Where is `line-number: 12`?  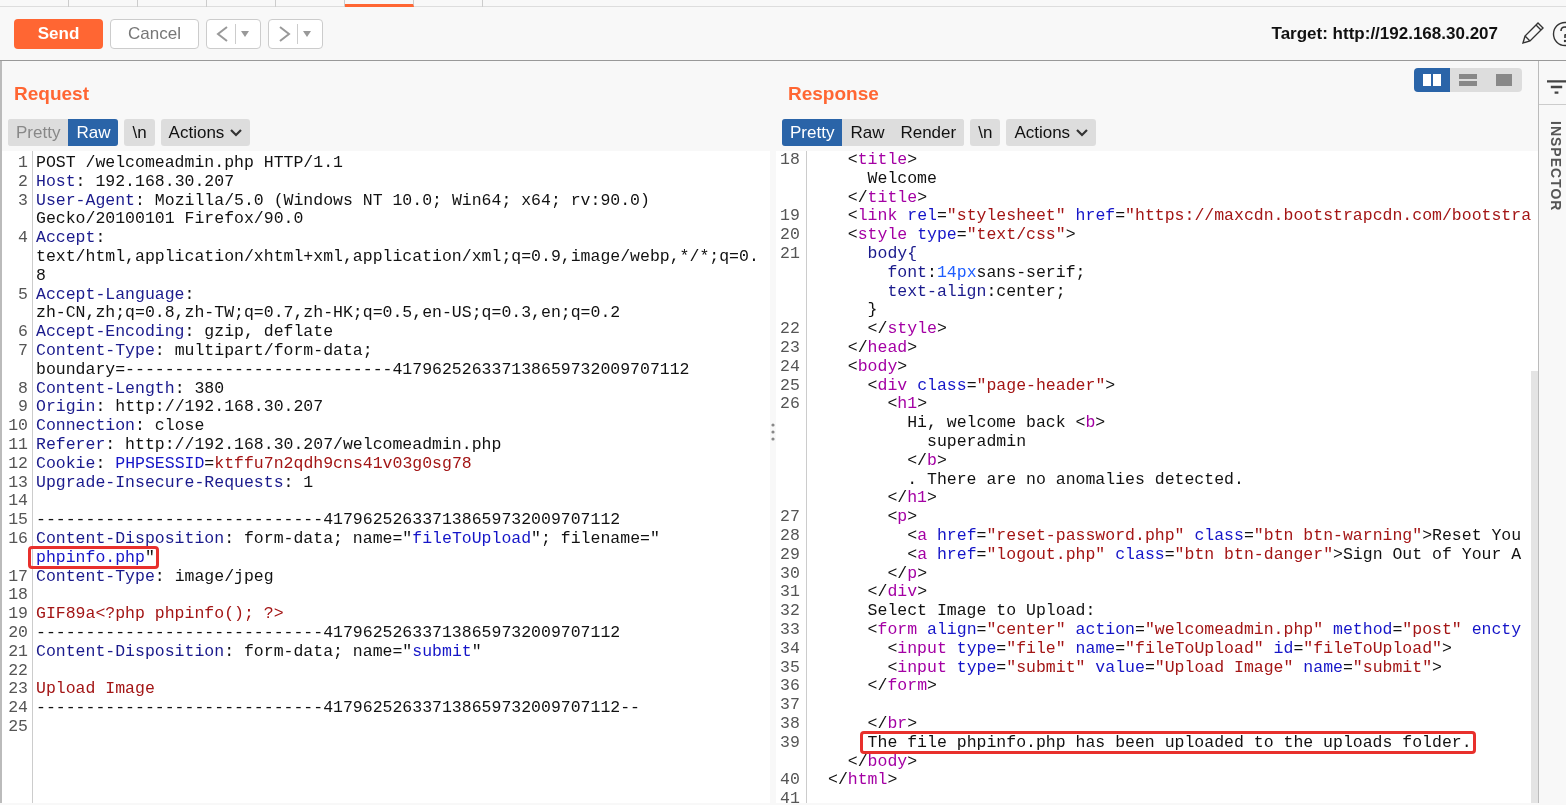 line-number: 12 is located at coordinates (18, 464).